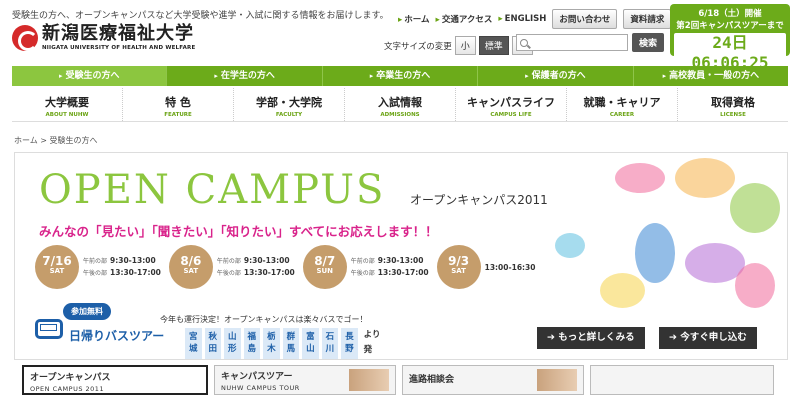 The height and width of the screenshot is (404, 800). I want to click on apply-now-button: 今すぐ申し込む, so click(708, 338).